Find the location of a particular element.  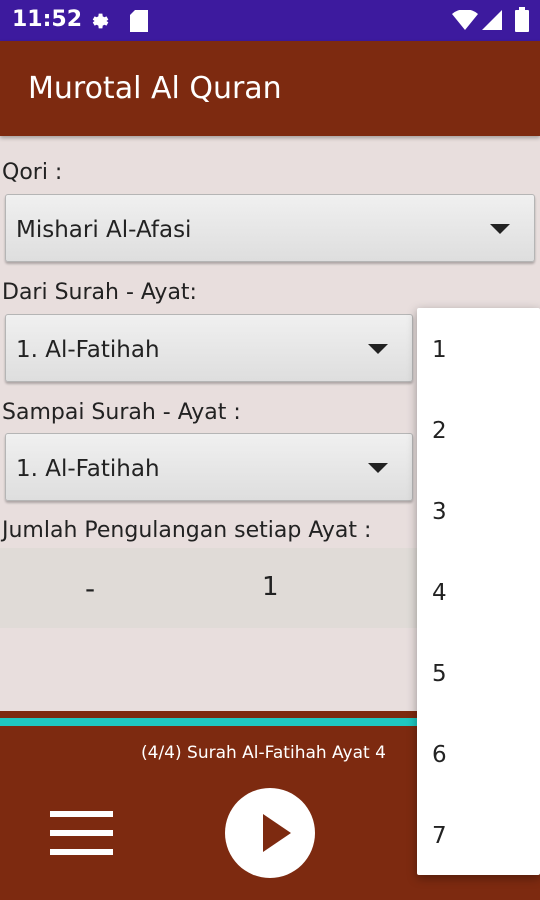

dropdown-item: 5 is located at coordinates (439, 674).